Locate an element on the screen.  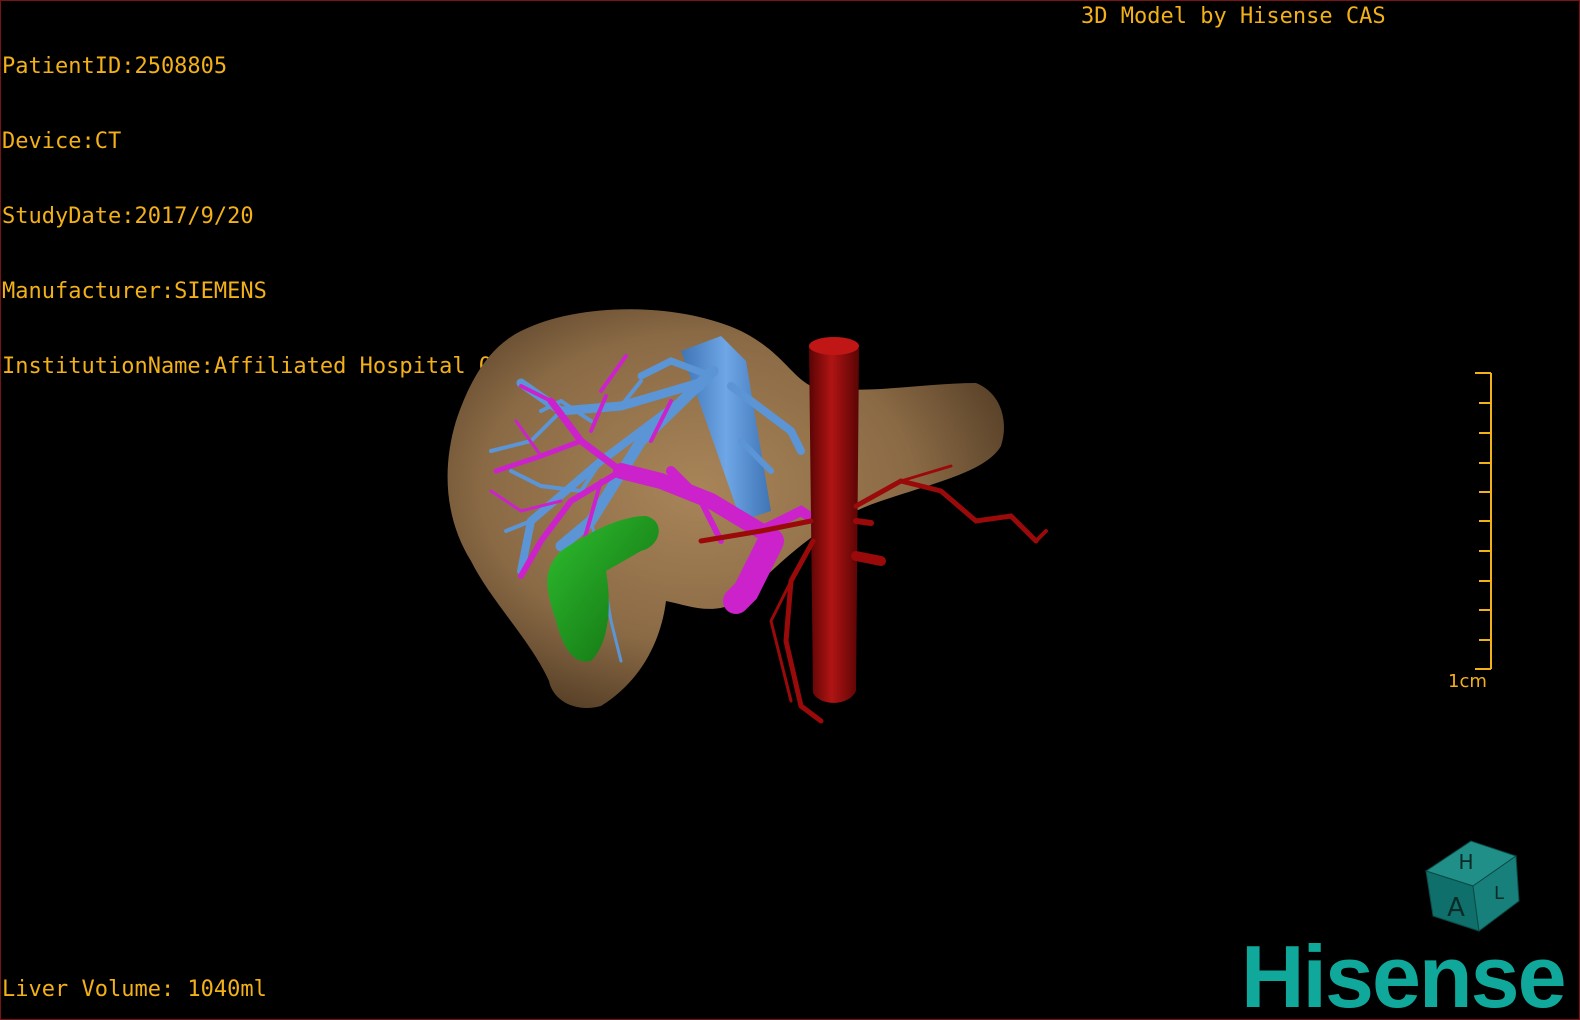
cube-face-side: L is located at coordinates (1499, 893).